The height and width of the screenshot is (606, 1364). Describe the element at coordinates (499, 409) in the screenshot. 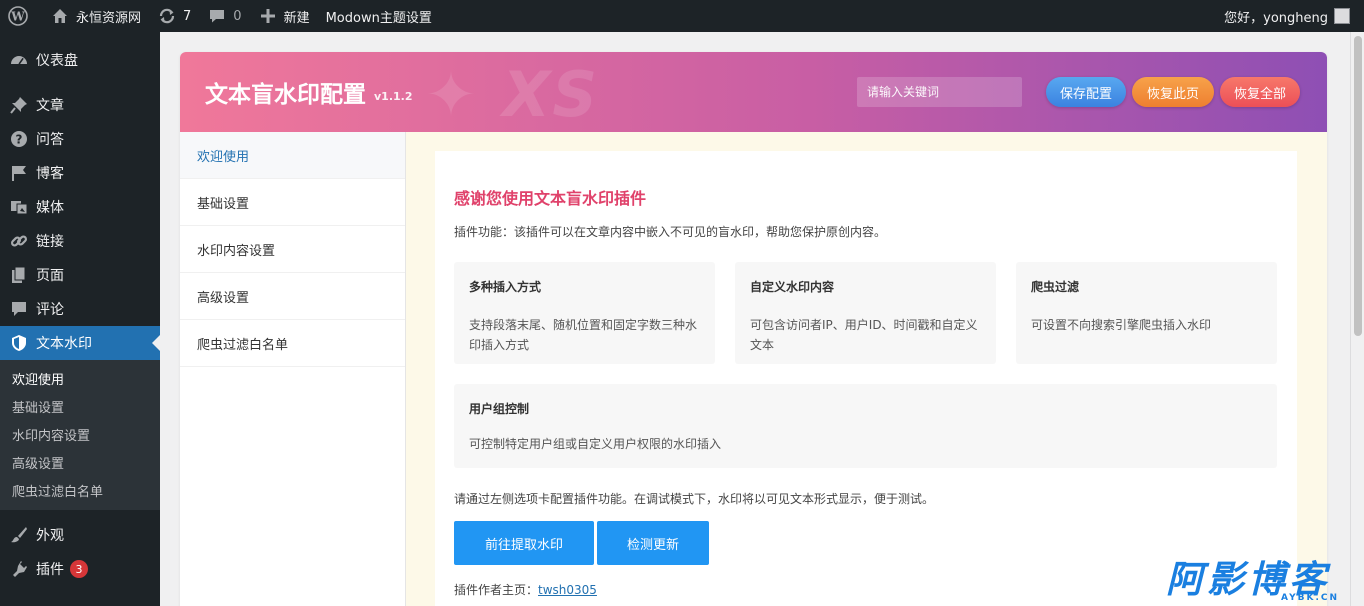

I see `feature-title: 用户组控制` at that location.